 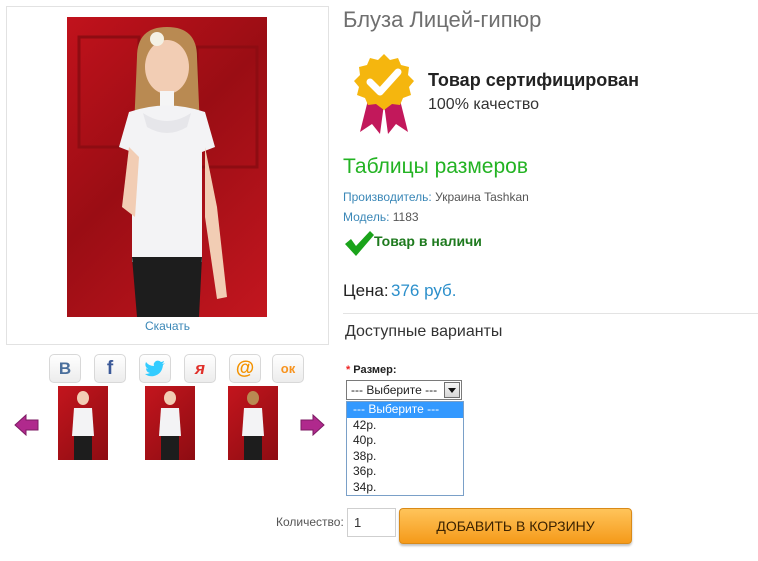 What do you see at coordinates (405, 217) in the screenshot?
I see `model-value: 1183` at bounding box center [405, 217].